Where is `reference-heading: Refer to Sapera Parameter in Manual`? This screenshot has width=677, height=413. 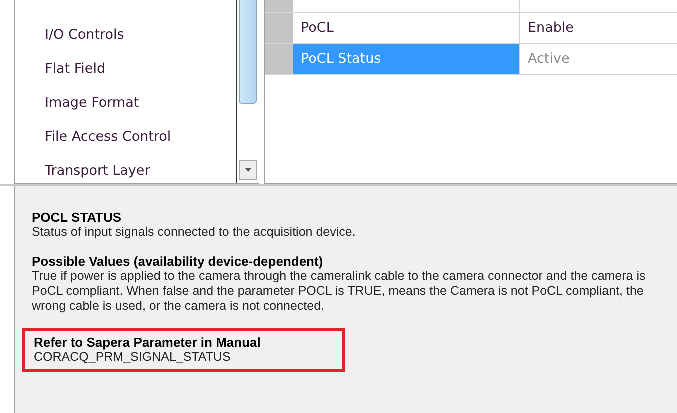 reference-heading: Refer to Sapera Parameter in Manual is located at coordinates (148, 342).